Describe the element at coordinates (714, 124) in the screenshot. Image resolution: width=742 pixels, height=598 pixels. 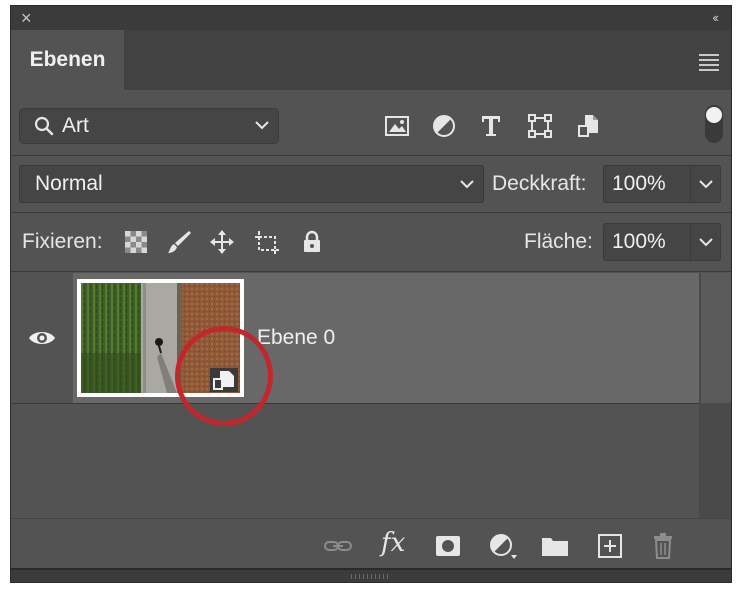
I see `filter-toggle` at that location.